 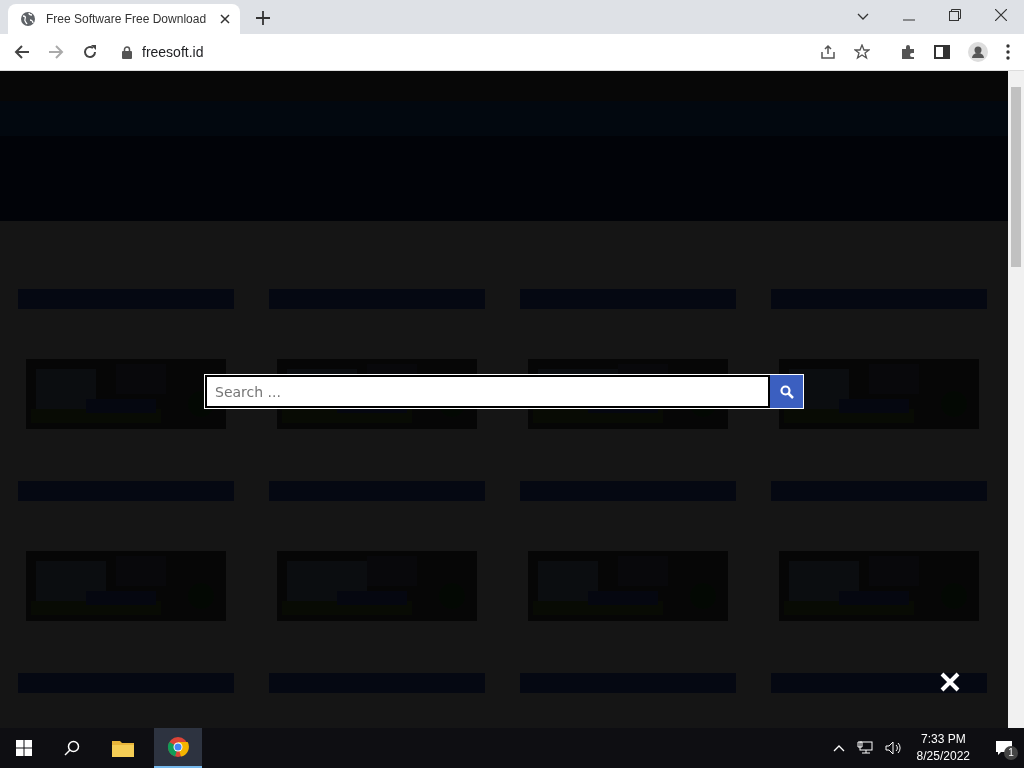 What do you see at coordinates (838, 748) in the screenshot?
I see `chevron-up-icon` at bounding box center [838, 748].